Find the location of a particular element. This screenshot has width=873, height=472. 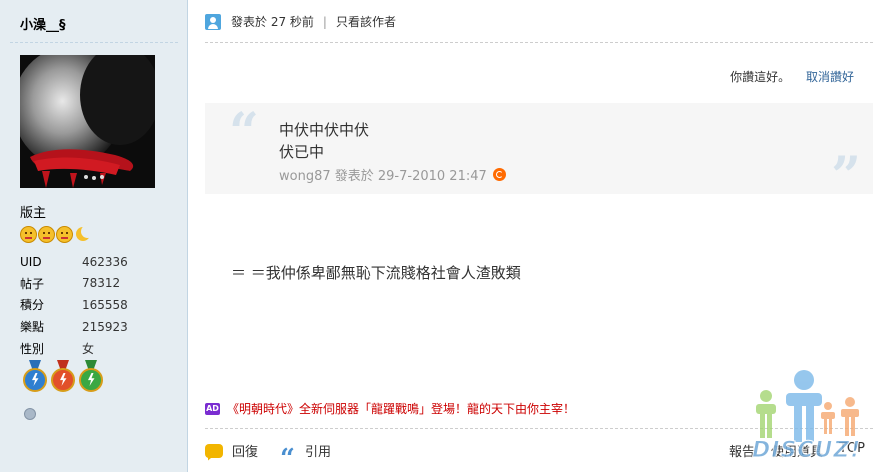

quote-button: “ 引用 is located at coordinates (305, 456).